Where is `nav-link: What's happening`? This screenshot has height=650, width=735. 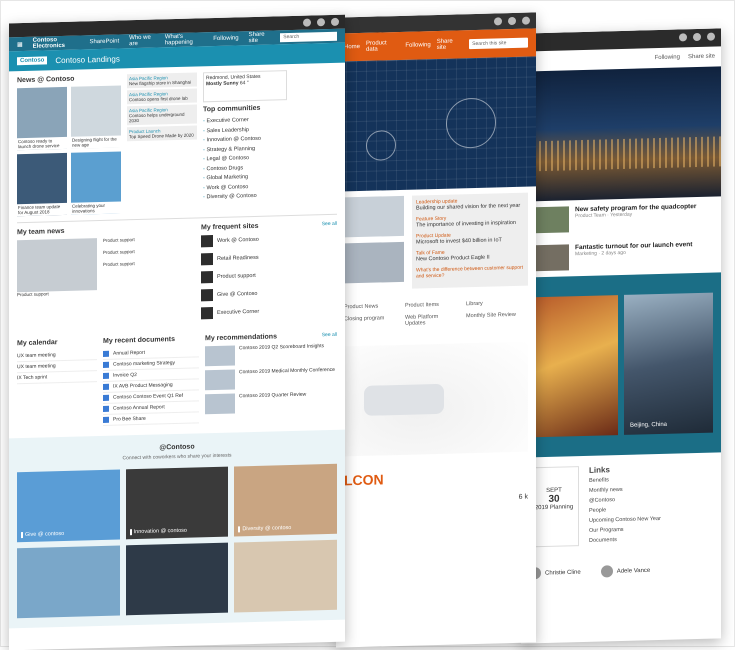 nav-link: What's happening is located at coordinates (184, 39).